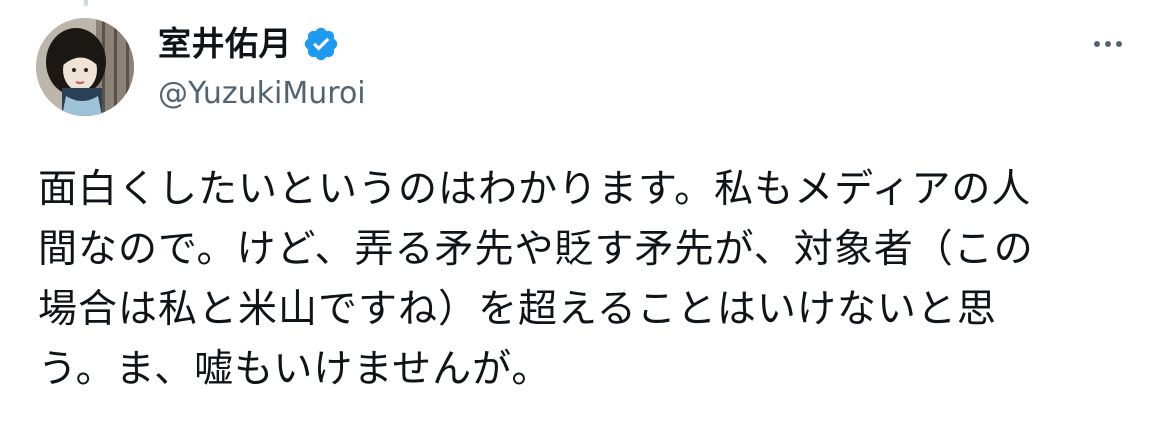  What do you see at coordinates (1097, 44) in the screenshot?
I see `more-horizontal-icon` at bounding box center [1097, 44].